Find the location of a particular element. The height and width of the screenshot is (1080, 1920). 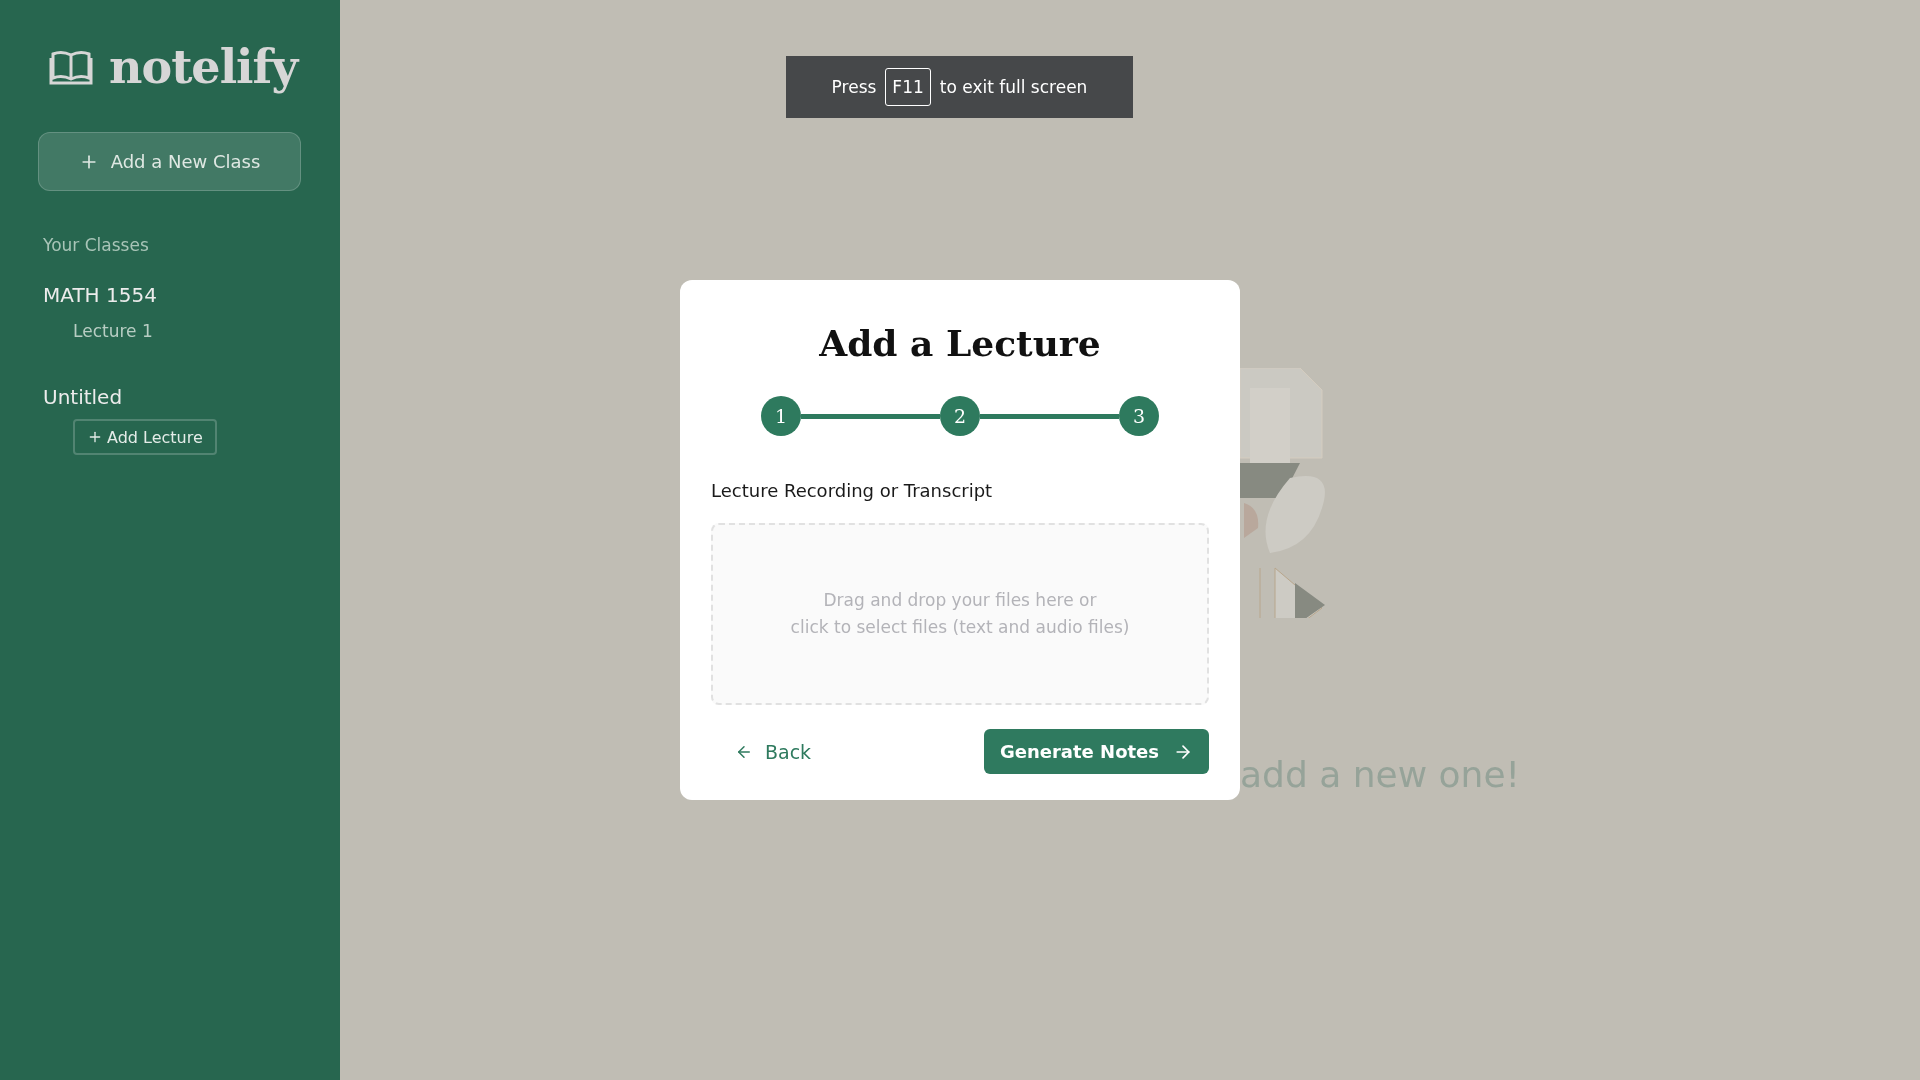

back-button: Back is located at coordinates (761, 751).